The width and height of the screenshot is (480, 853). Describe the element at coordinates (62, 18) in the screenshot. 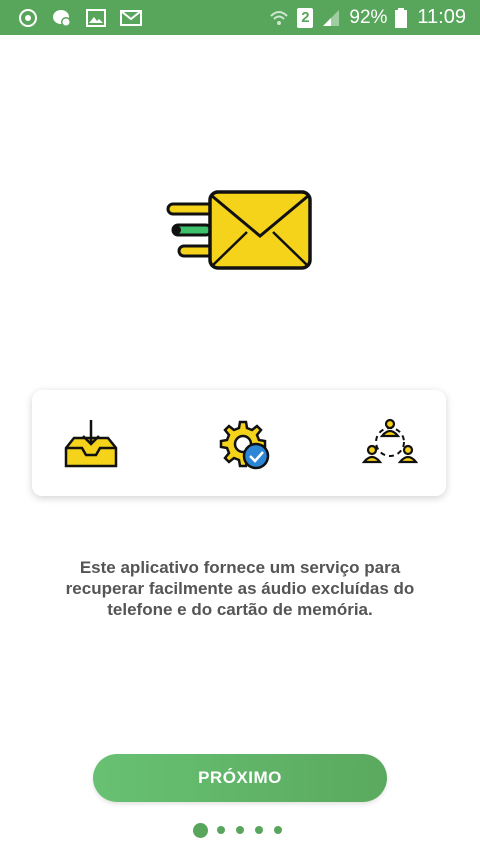

I see `chat-bubble-icon` at that location.